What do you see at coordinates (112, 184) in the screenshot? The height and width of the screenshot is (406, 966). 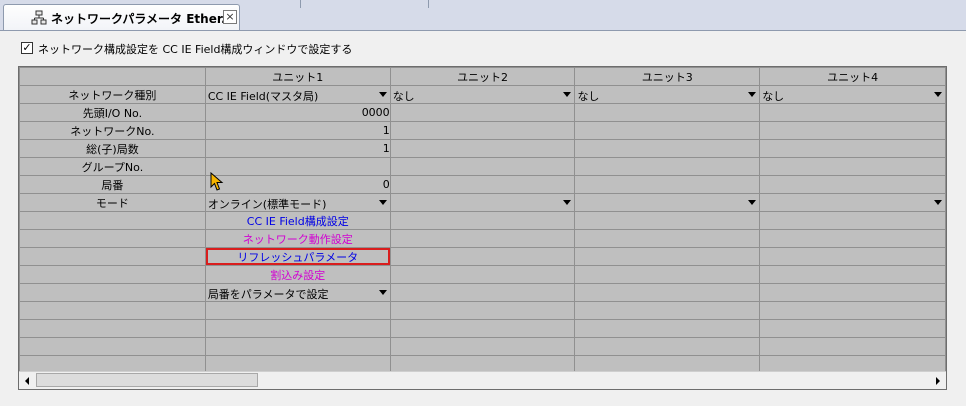 I see `row-header-station-no: 局番` at bounding box center [112, 184].